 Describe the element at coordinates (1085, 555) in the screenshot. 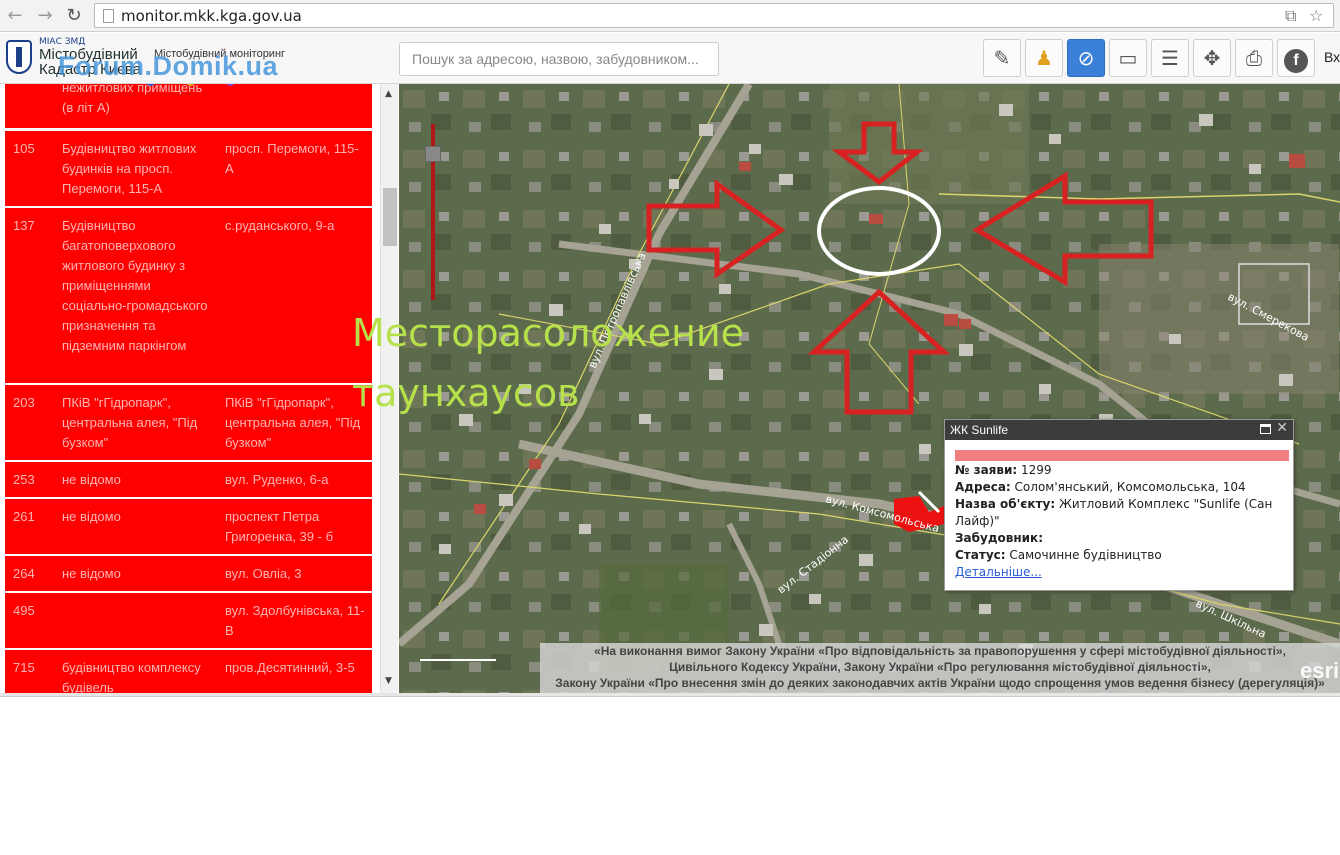

I see `popup-value: Самочинне будівництво` at that location.